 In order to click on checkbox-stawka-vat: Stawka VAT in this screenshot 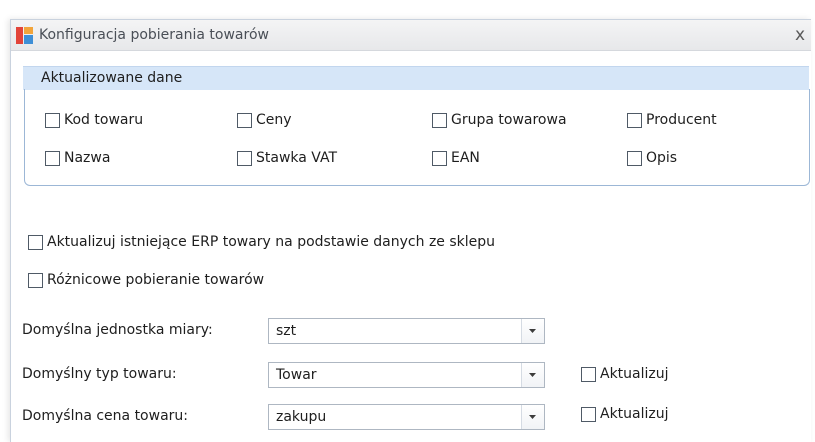, I will do `click(287, 158)`.